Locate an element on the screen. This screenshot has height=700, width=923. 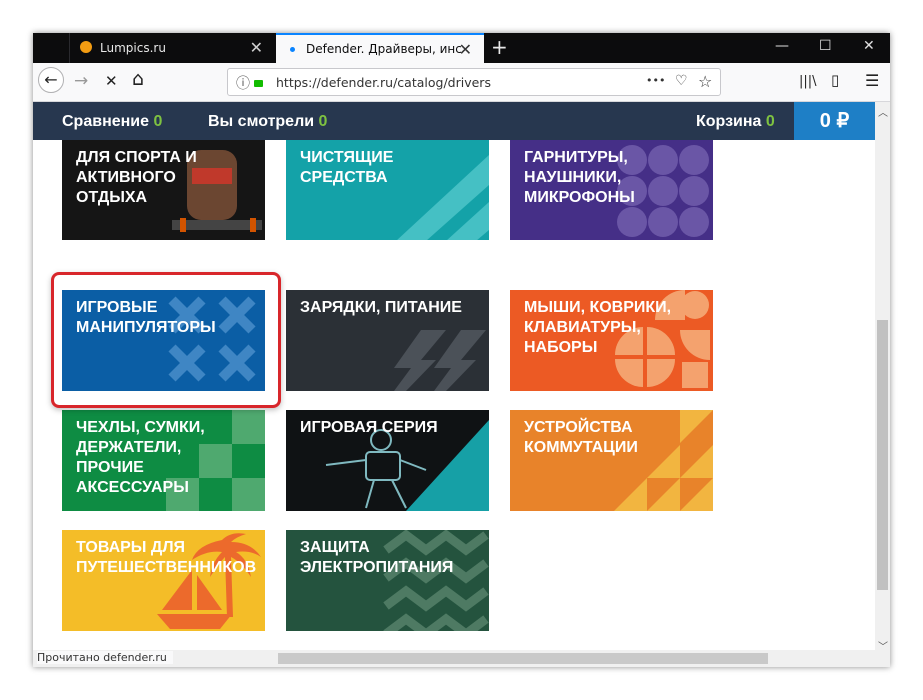
page-actions-icon: ••• is located at coordinates (655, 80).